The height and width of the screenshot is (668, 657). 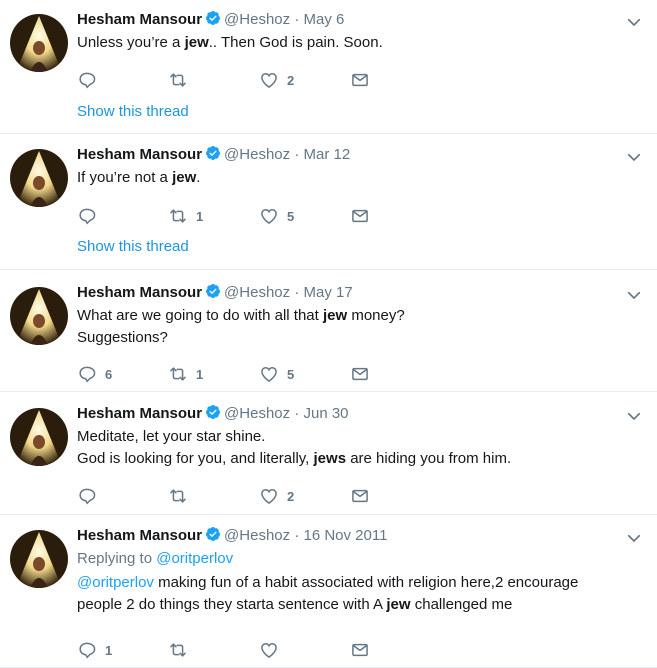 I want to click on tweet-timestamp: May 17, so click(x=327, y=292).